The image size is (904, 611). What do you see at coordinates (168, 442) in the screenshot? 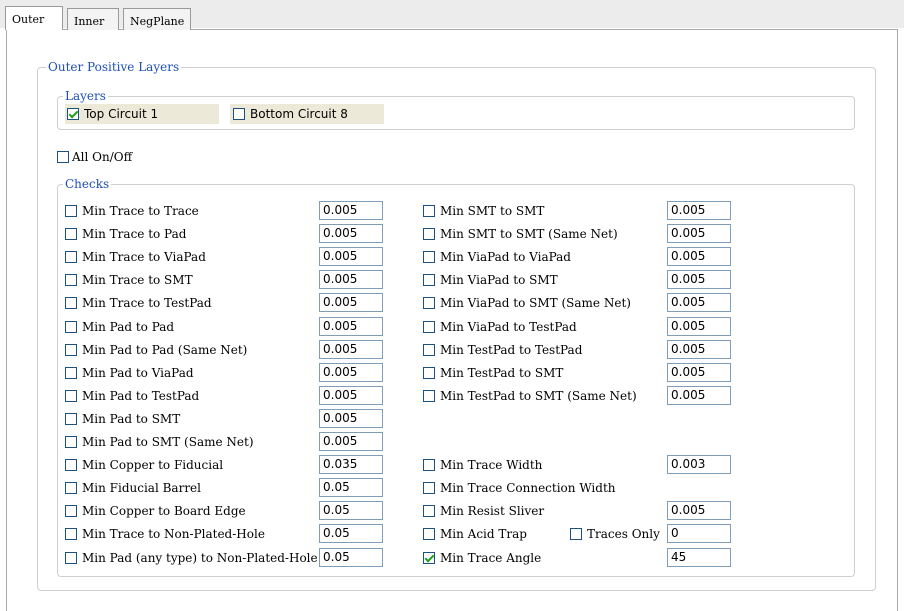
I see `min-pad-to-smt-same-net-label: Min Pad to SMT (Same Net)` at bounding box center [168, 442].